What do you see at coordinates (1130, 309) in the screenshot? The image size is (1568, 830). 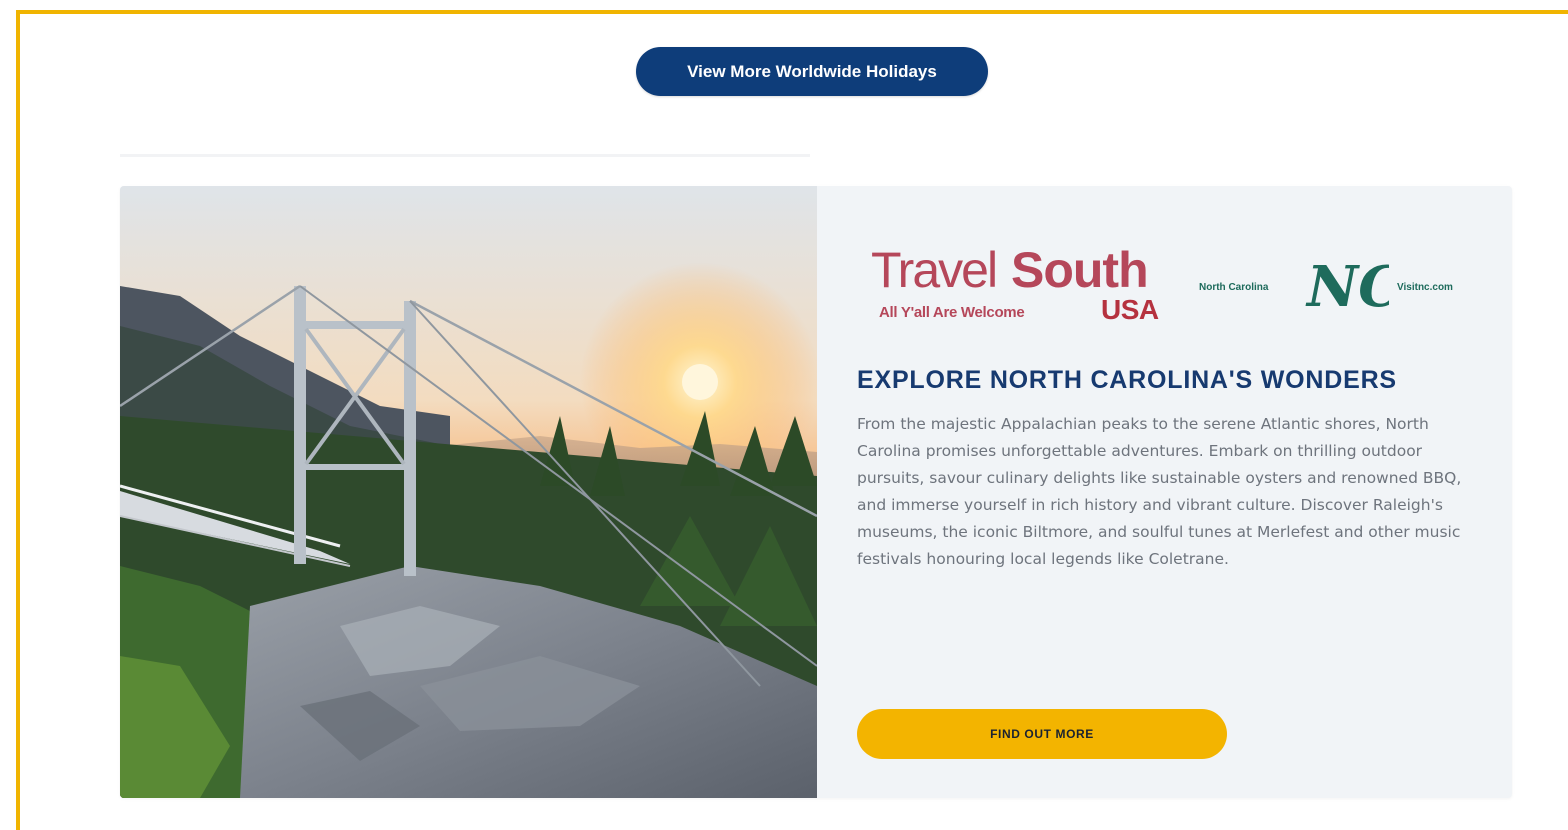 I see `travelsouth-logo-usa: USA` at bounding box center [1130, 309].